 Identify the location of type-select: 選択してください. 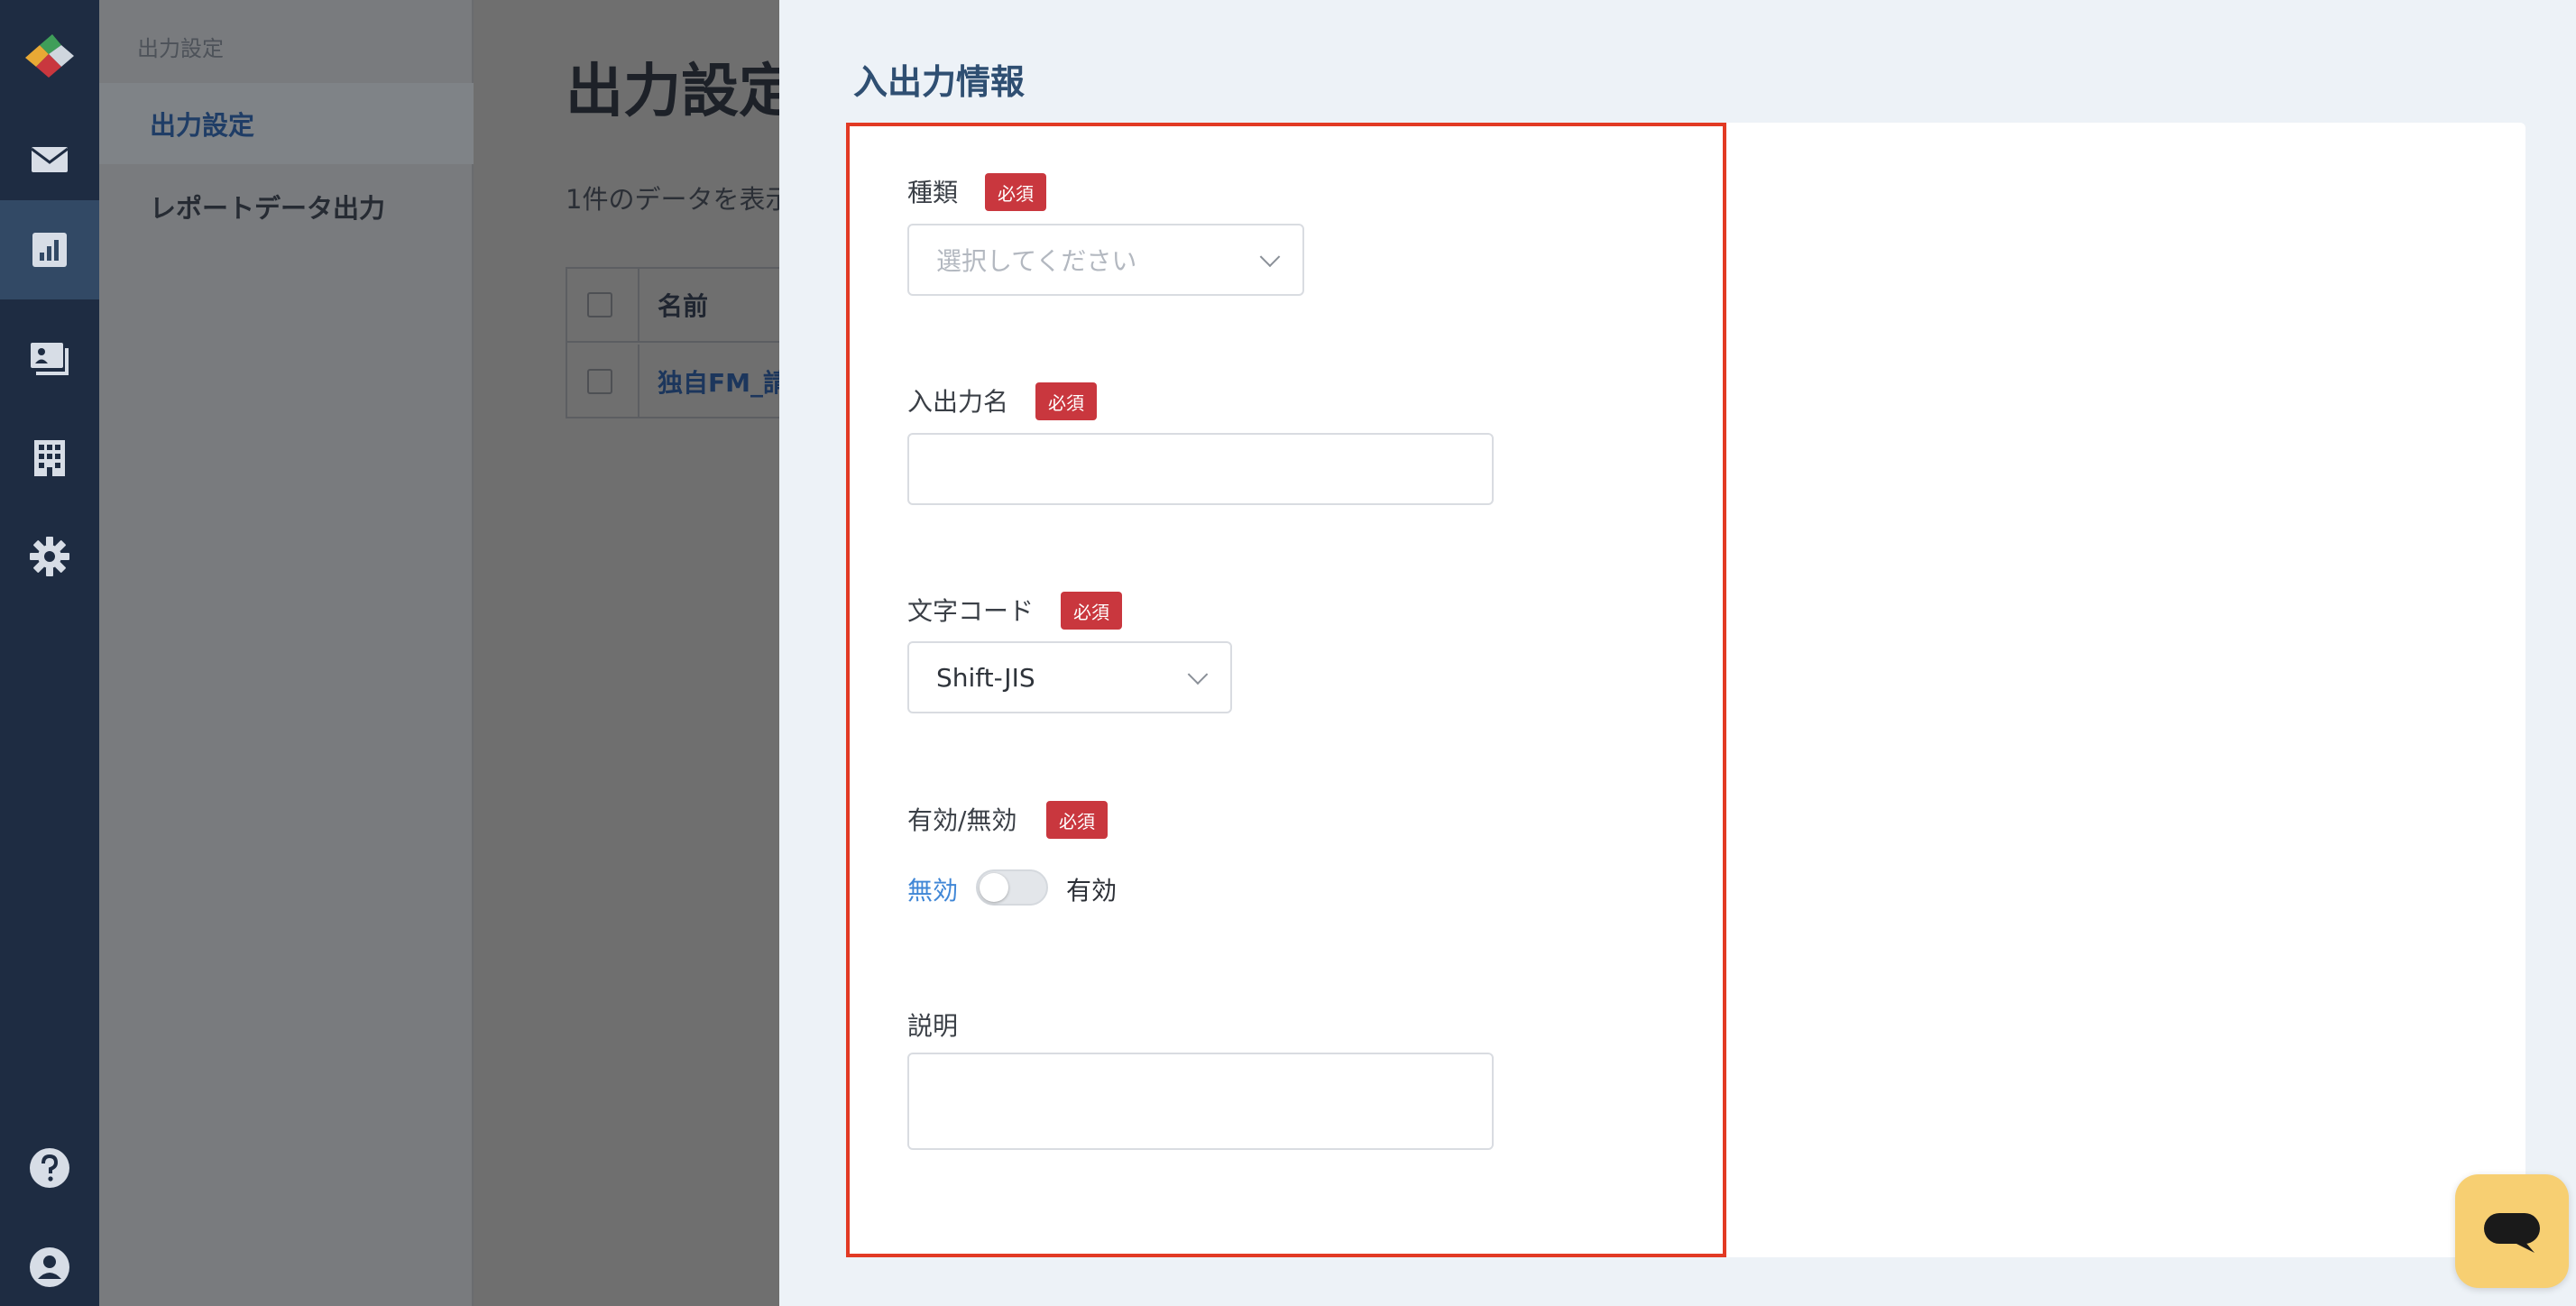
(1106, 260).